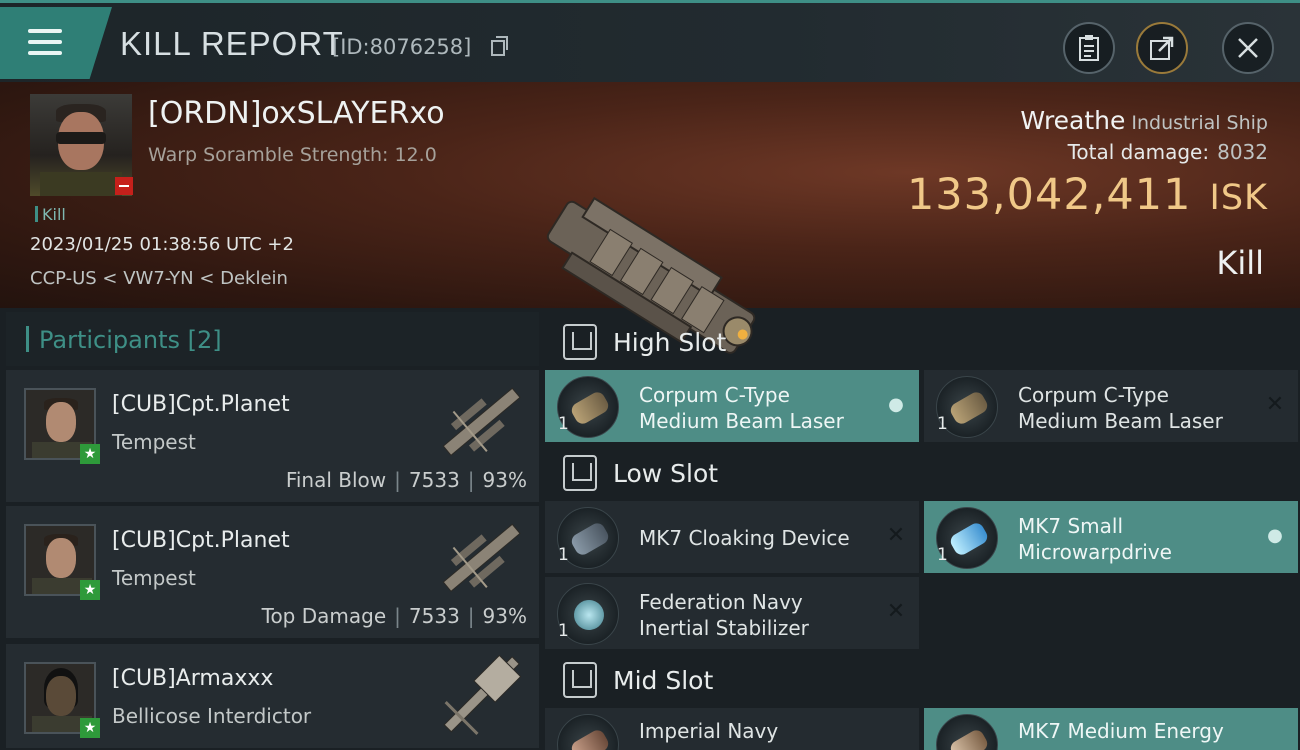 The width and height of the screenshot is (1300, 750). I want to click on participant-stats: Top Damage | 7533 | 93%, so click(394, 616).